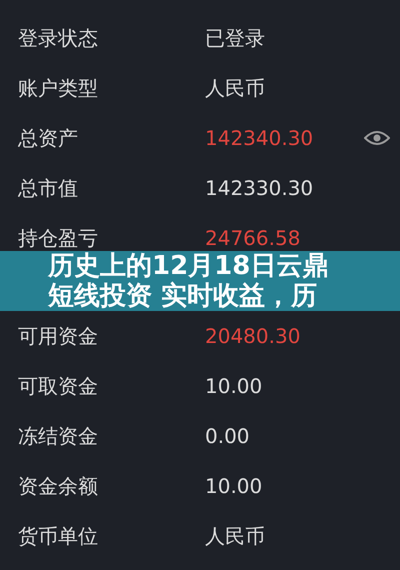 The width and height of the screenshot is (400, 570). Describe the element at coordinates (252, 336) in the screenshot. I see `field-value: 20480.30` at that location.